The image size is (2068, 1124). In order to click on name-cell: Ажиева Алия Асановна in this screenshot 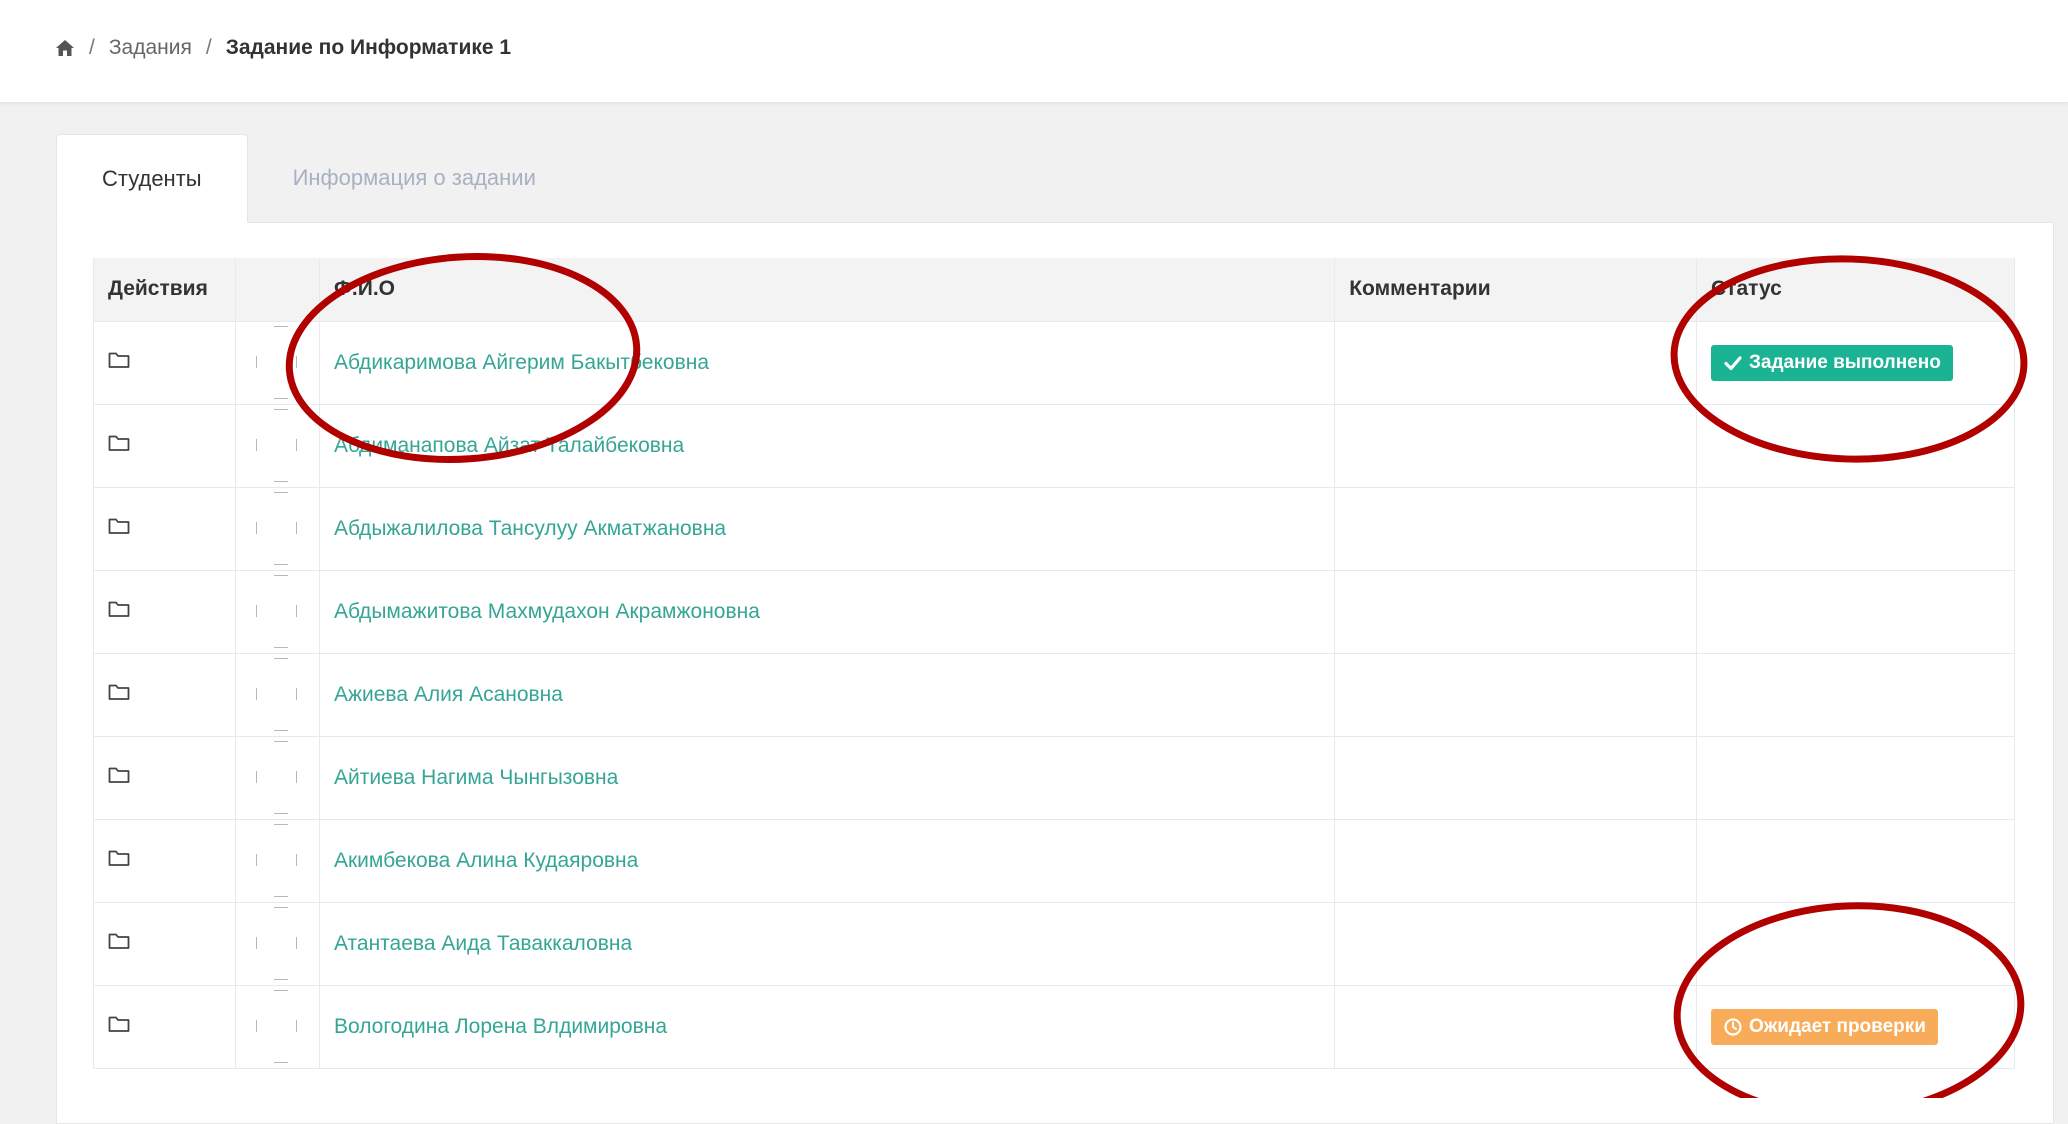, I will do `click(827, 694)`.